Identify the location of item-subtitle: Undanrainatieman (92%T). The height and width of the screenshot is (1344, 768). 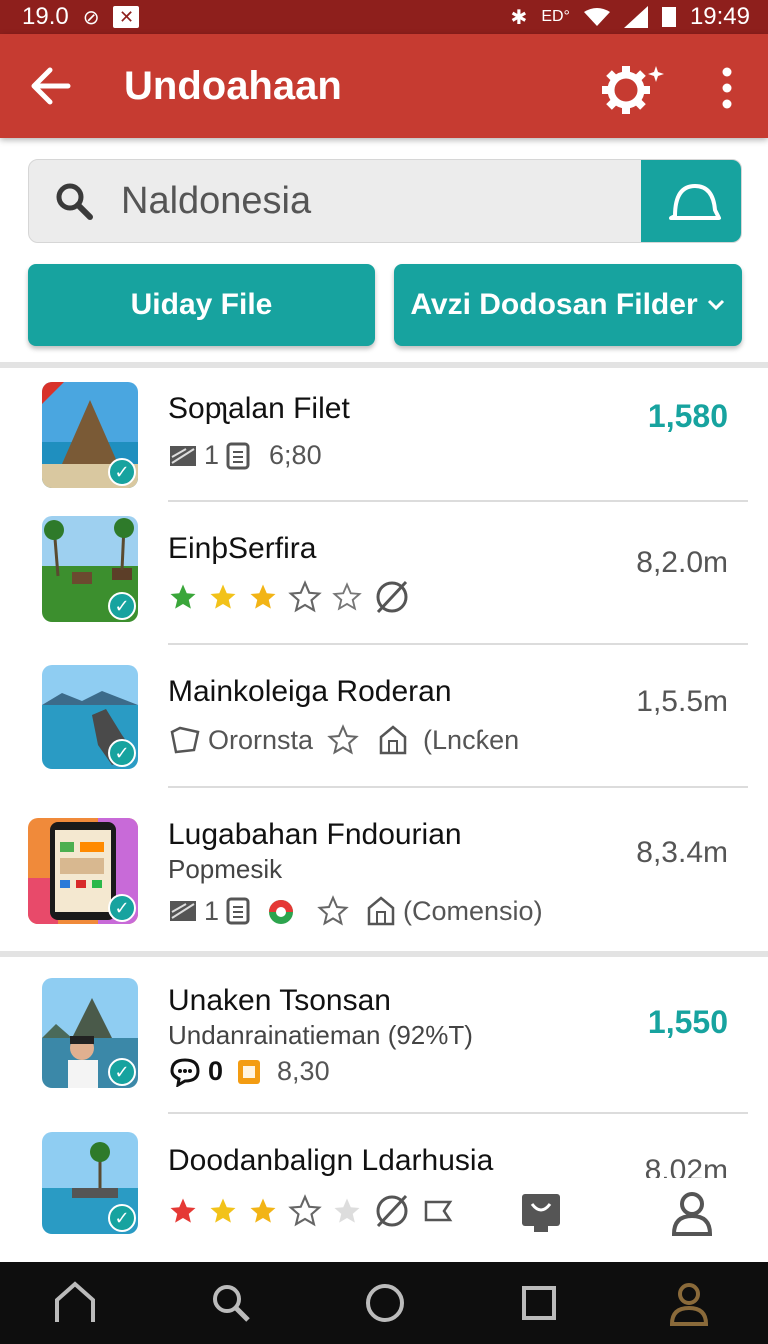
(320, 1035).